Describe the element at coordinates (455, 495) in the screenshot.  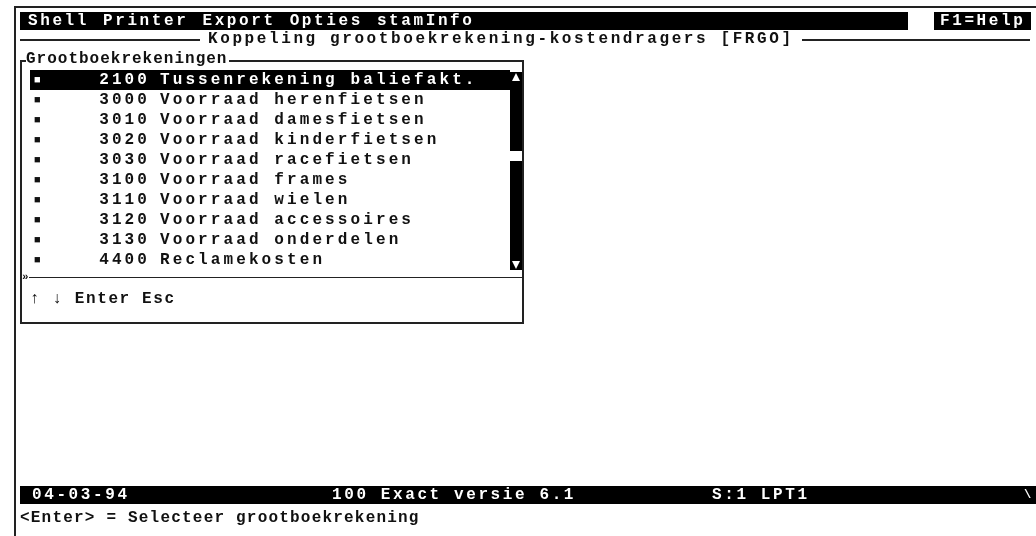
I see `status-version: 100 Exact versie 6.1` at that location.